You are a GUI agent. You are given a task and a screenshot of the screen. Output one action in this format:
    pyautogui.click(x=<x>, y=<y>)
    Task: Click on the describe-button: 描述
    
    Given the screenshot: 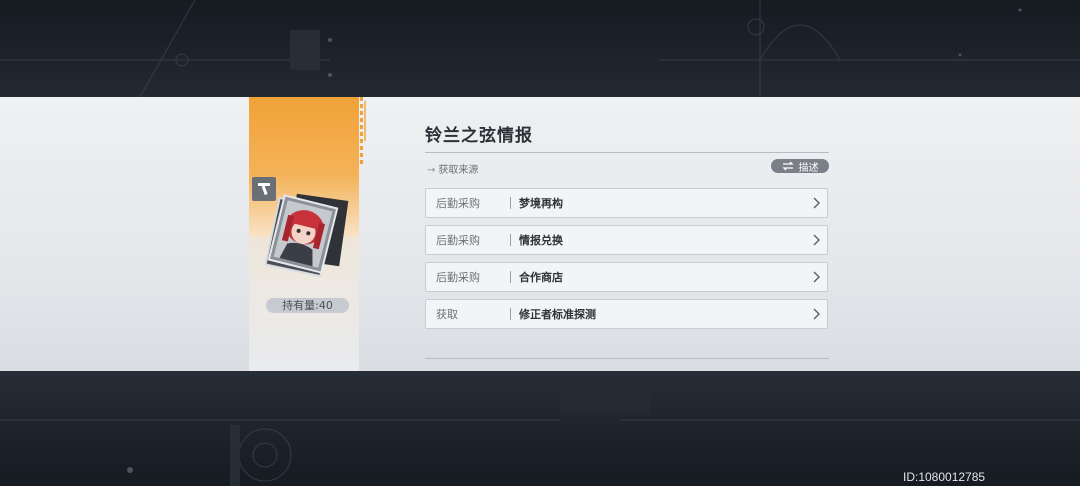 What is the action you would take?
    pyautogui.click(x=800, y=166)
    